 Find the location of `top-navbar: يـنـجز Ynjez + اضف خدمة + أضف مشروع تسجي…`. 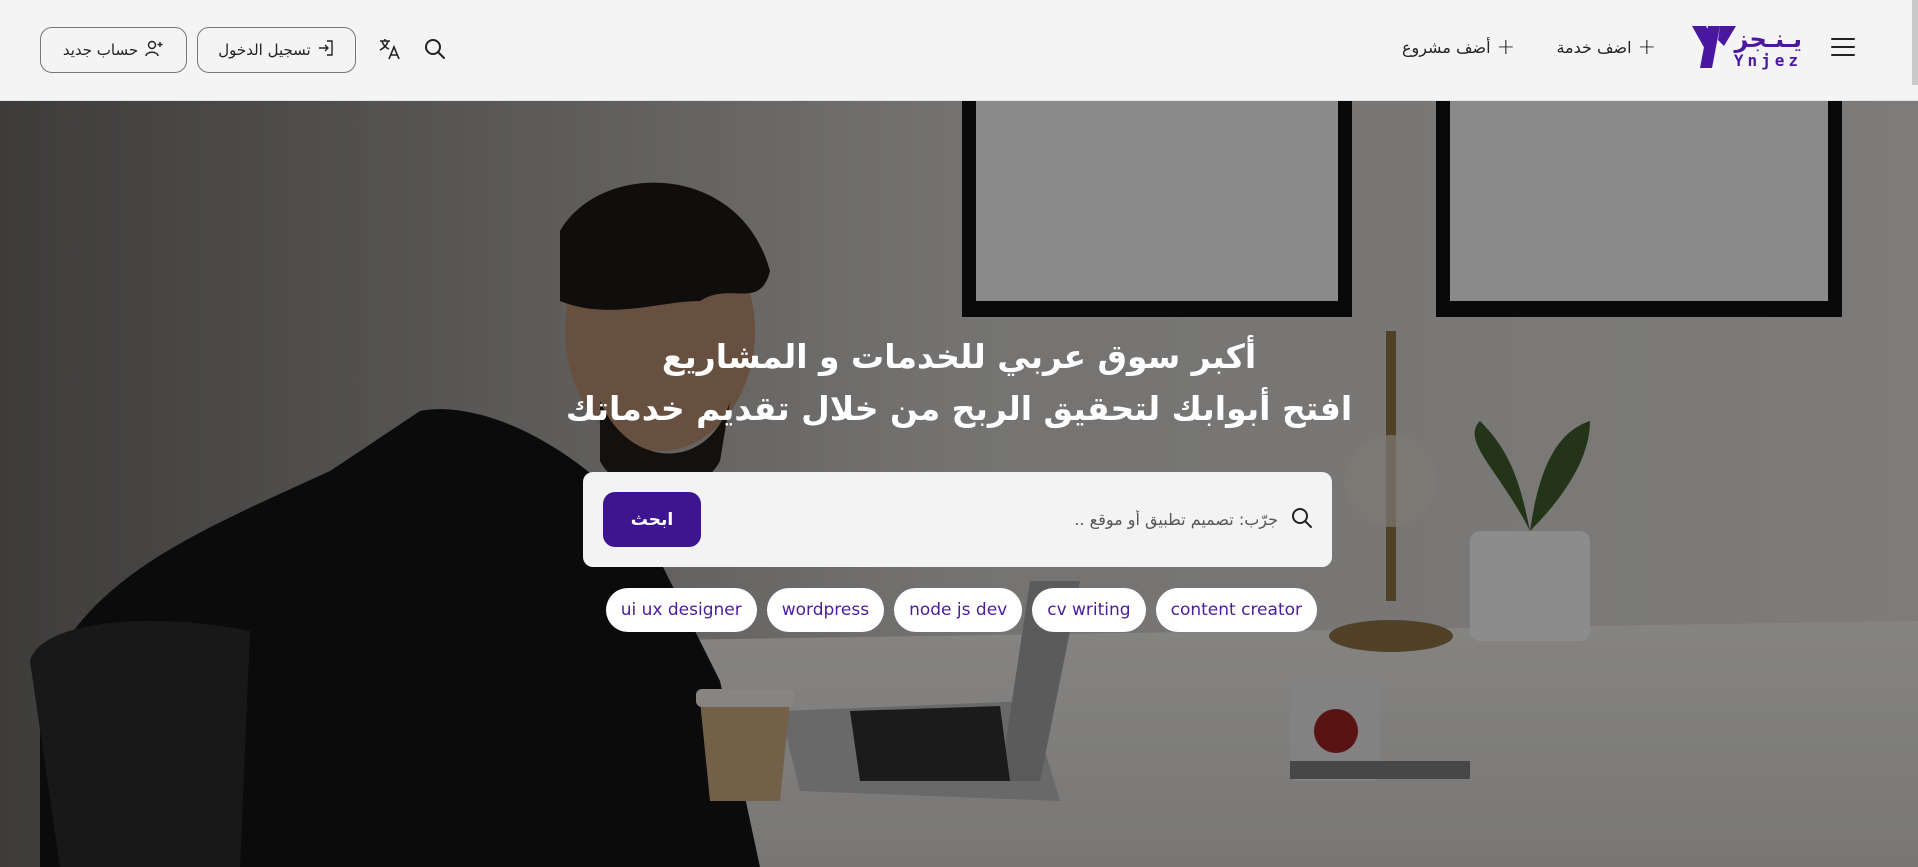

top-navbar: يـنـجز Ynjez + اضف خدمة + أضف مشروع تسجي… is located at coordinates (959, 50).